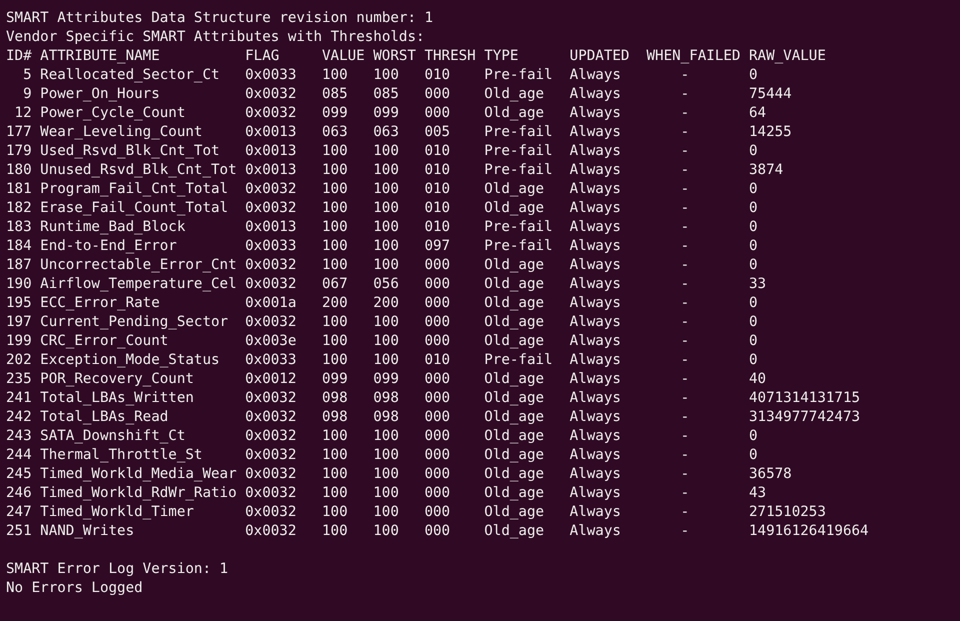  I want to click on table-cell: 247, so click(19, 512).